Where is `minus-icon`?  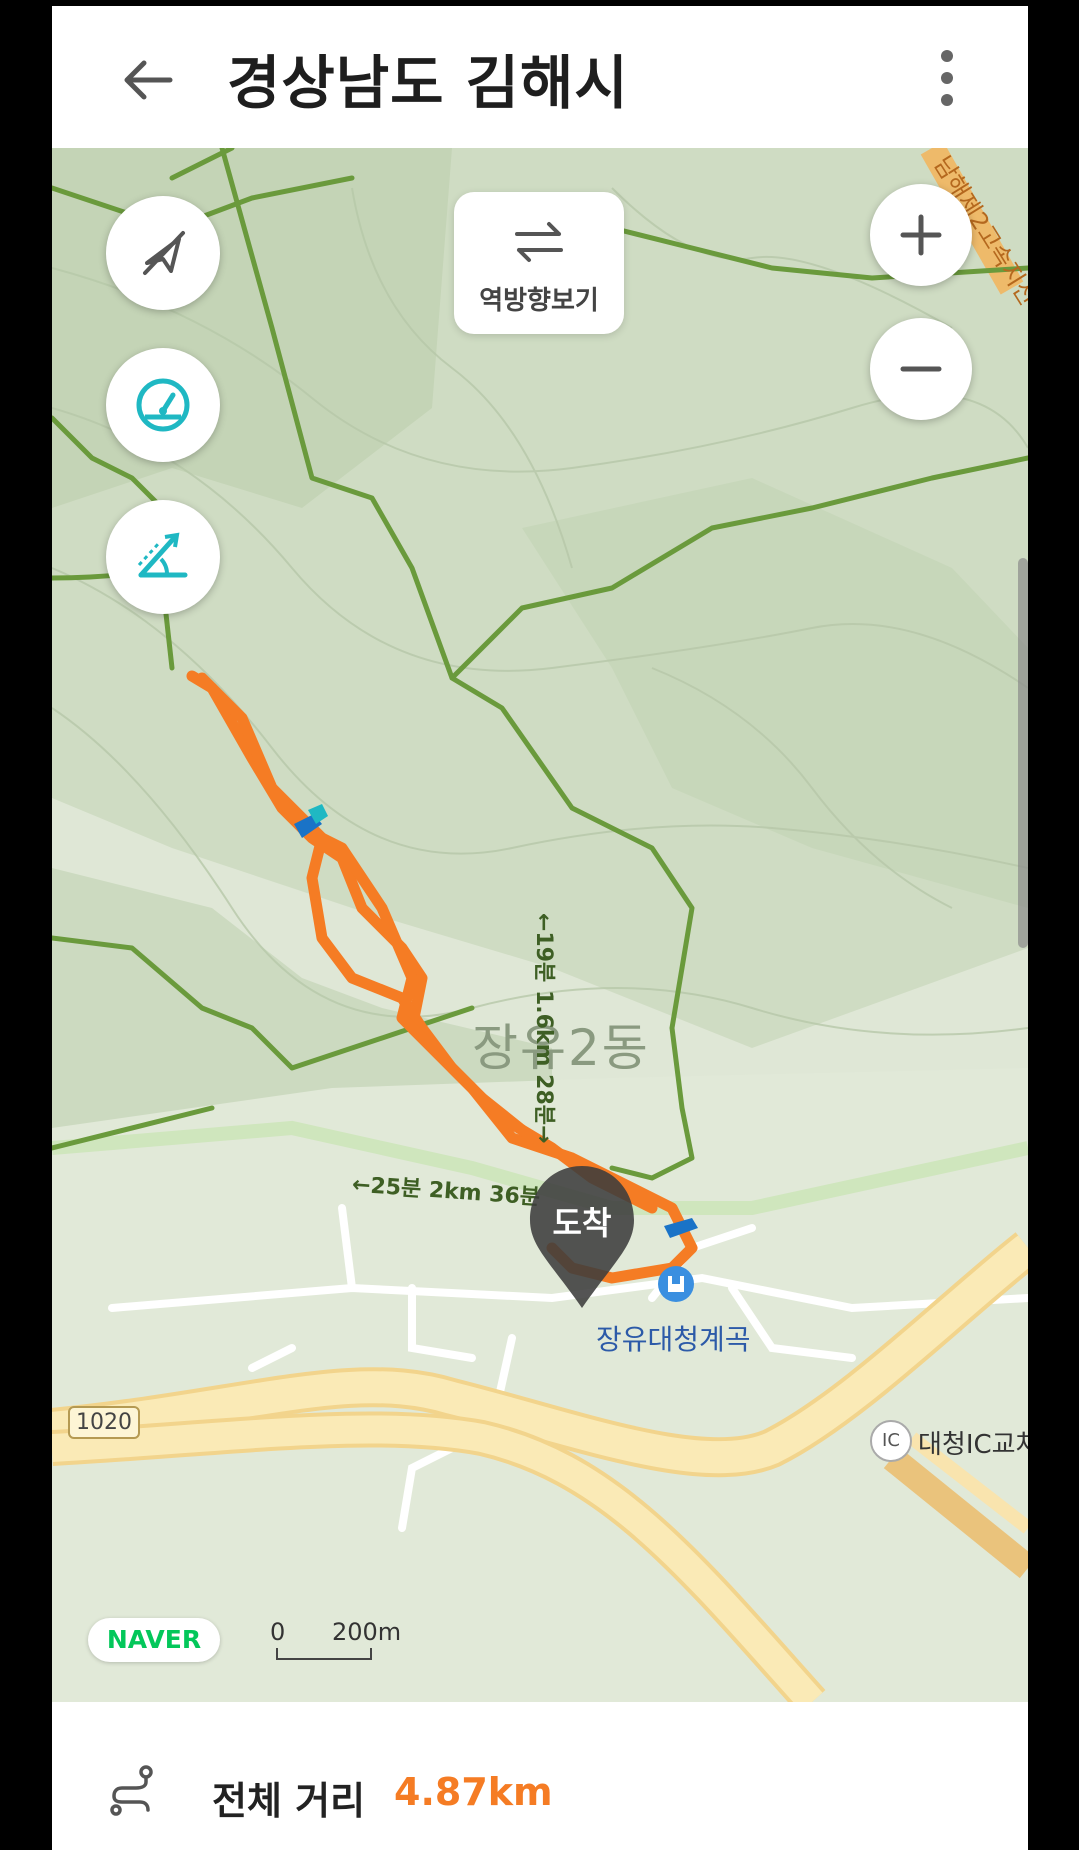 minus-icon is located at coordinates (921, 369).